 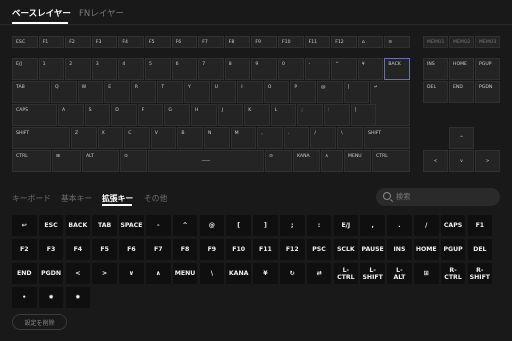 I want to click on key-row4-12: ], so click(x=363, y=115).